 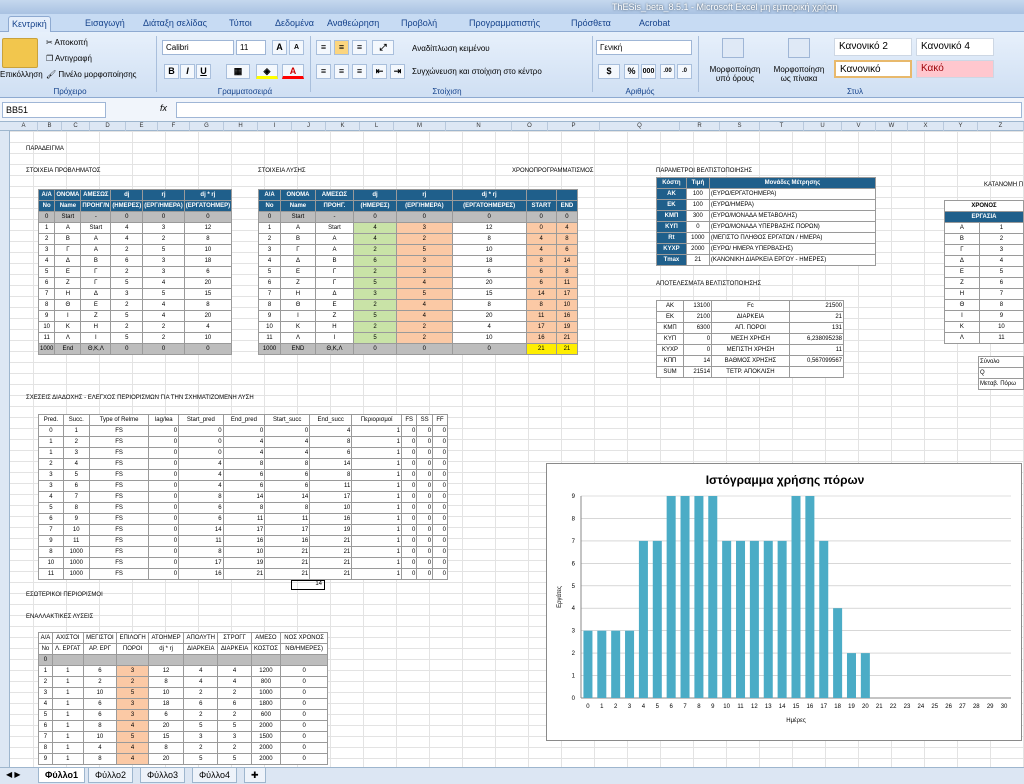 What do you see at coordinates (68, 327) in the screenshot?
I see `table-cell: Κ` at bounding box center [68, 327].